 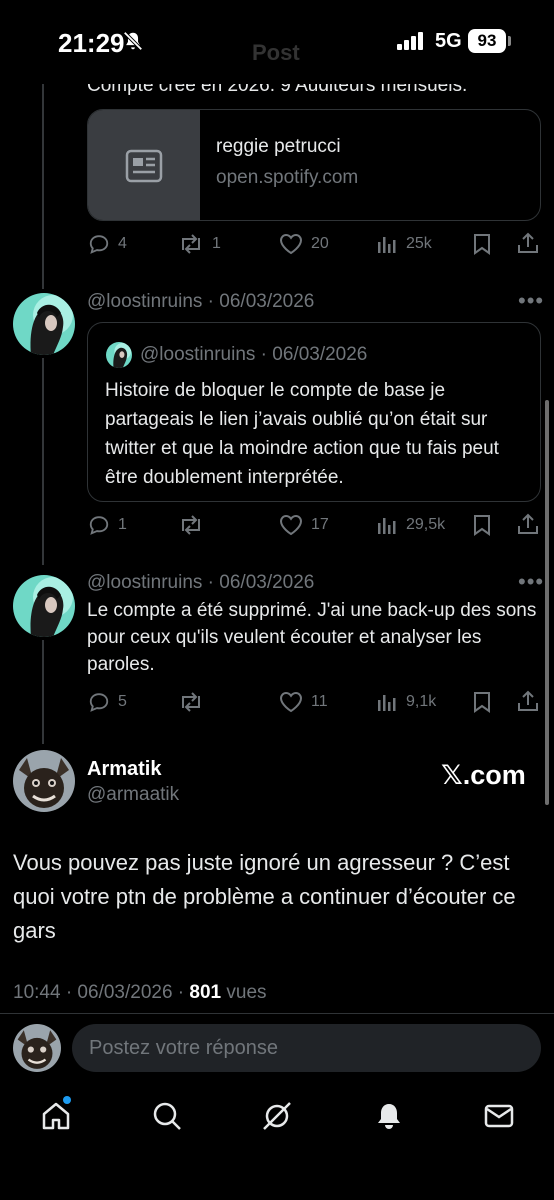 What do you see at coordinates (419, 243) in the screenshot?
I see `views-count: 25k` at bounding box center [419, 243].